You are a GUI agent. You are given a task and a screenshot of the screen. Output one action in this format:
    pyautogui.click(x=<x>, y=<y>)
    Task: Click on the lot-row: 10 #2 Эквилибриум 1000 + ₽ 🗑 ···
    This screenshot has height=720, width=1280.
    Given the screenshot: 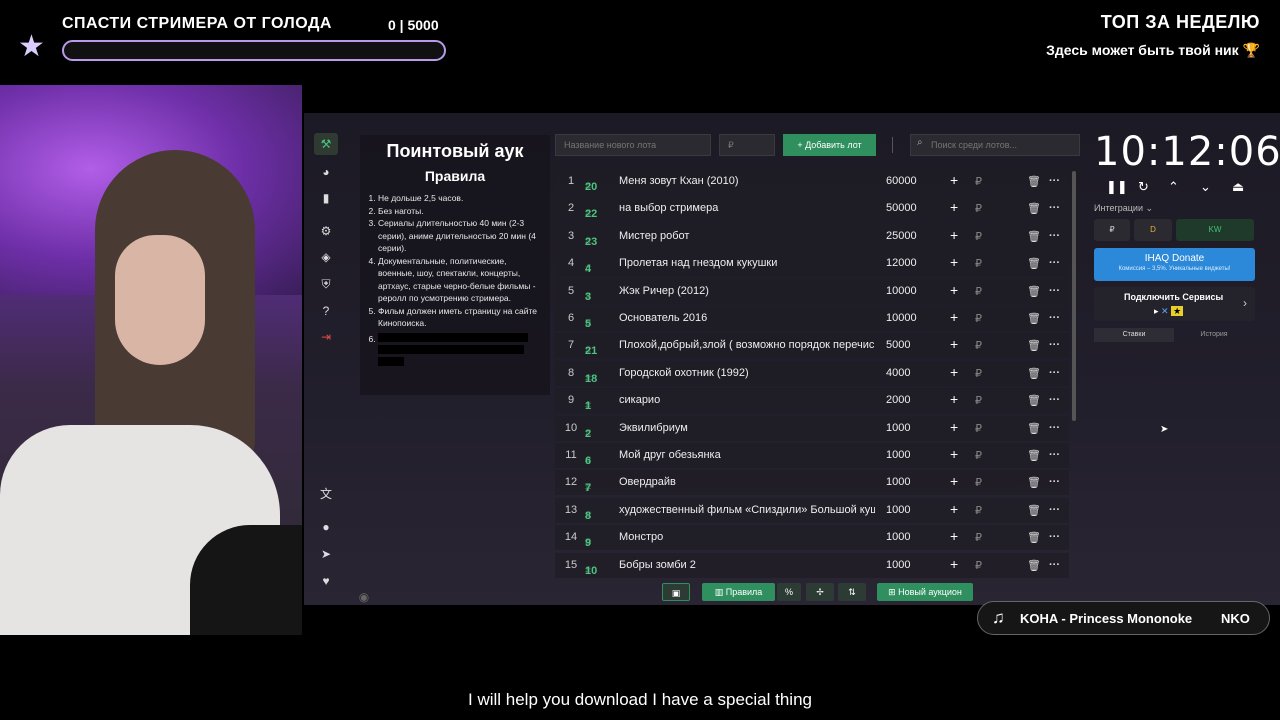 What is the action you would take?
    pyautogui.click(x=812, y=428)
    